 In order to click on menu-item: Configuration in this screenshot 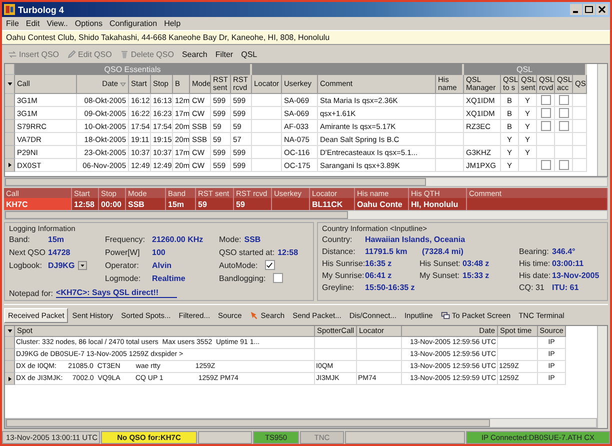, I will do `click(133, 23)`.